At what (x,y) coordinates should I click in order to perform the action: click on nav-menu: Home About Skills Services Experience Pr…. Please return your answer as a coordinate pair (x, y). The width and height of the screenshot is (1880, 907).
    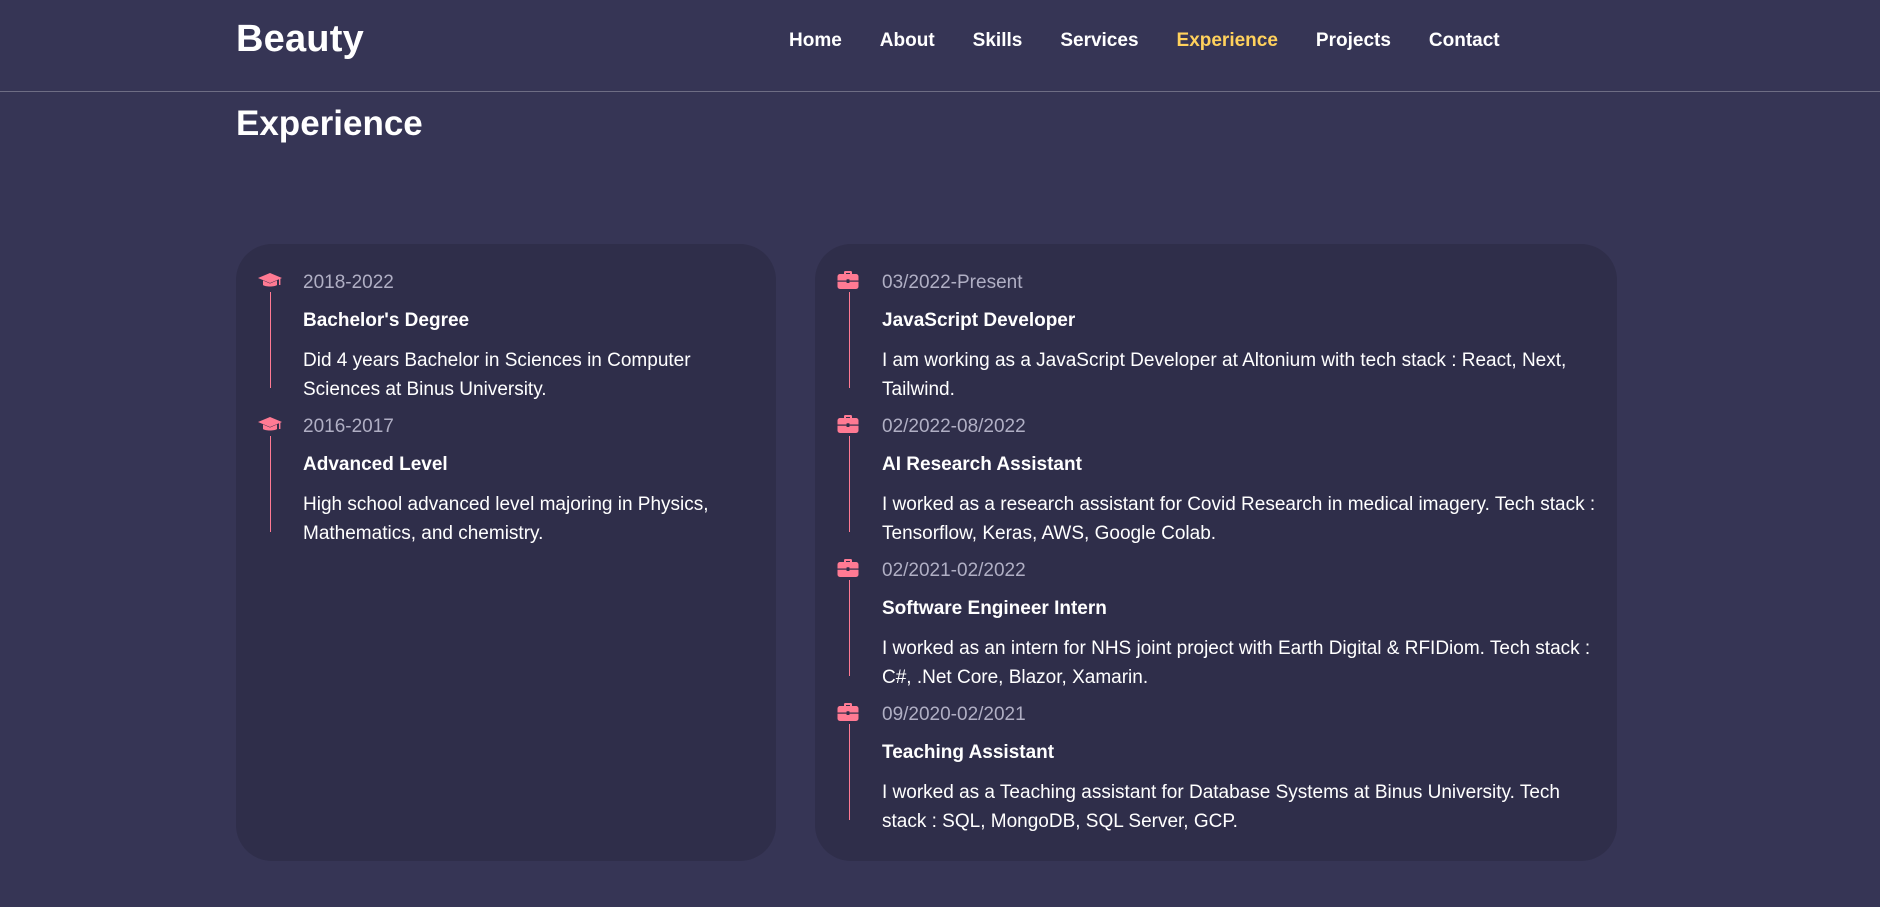
    Looking at the image, I should click on (1163, 41).